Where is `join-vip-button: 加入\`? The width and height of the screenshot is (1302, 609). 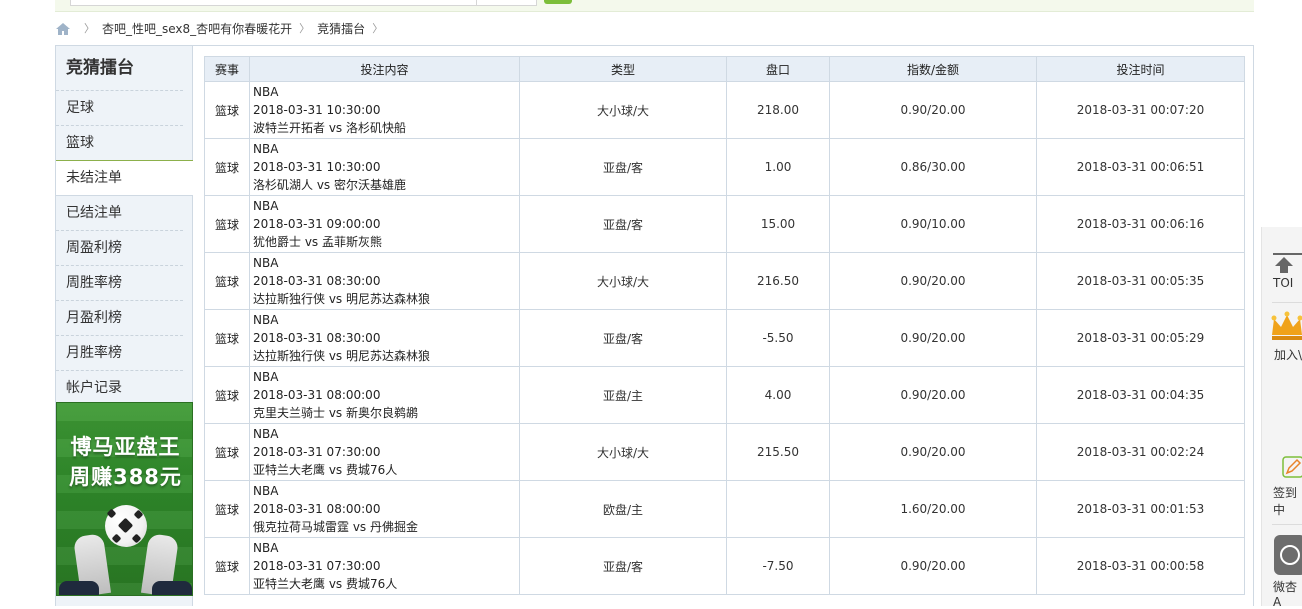
join-vip-button: 加入\ is located at coordinates (1282, 336).